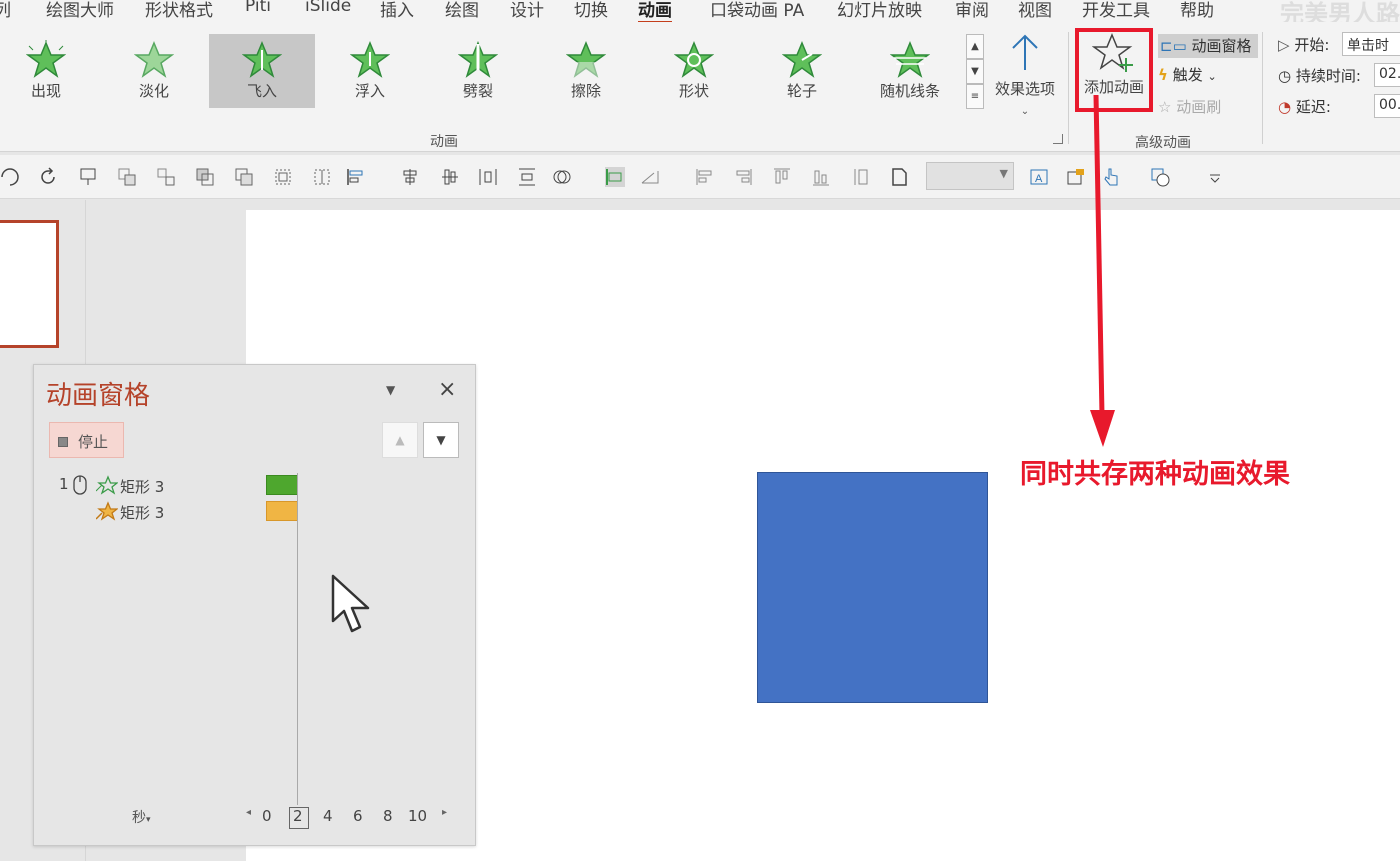  What do you see at coordinates (972, 10) in the screenshot?
I see `tab-review: 审阅` at bounding box center [972, 10].